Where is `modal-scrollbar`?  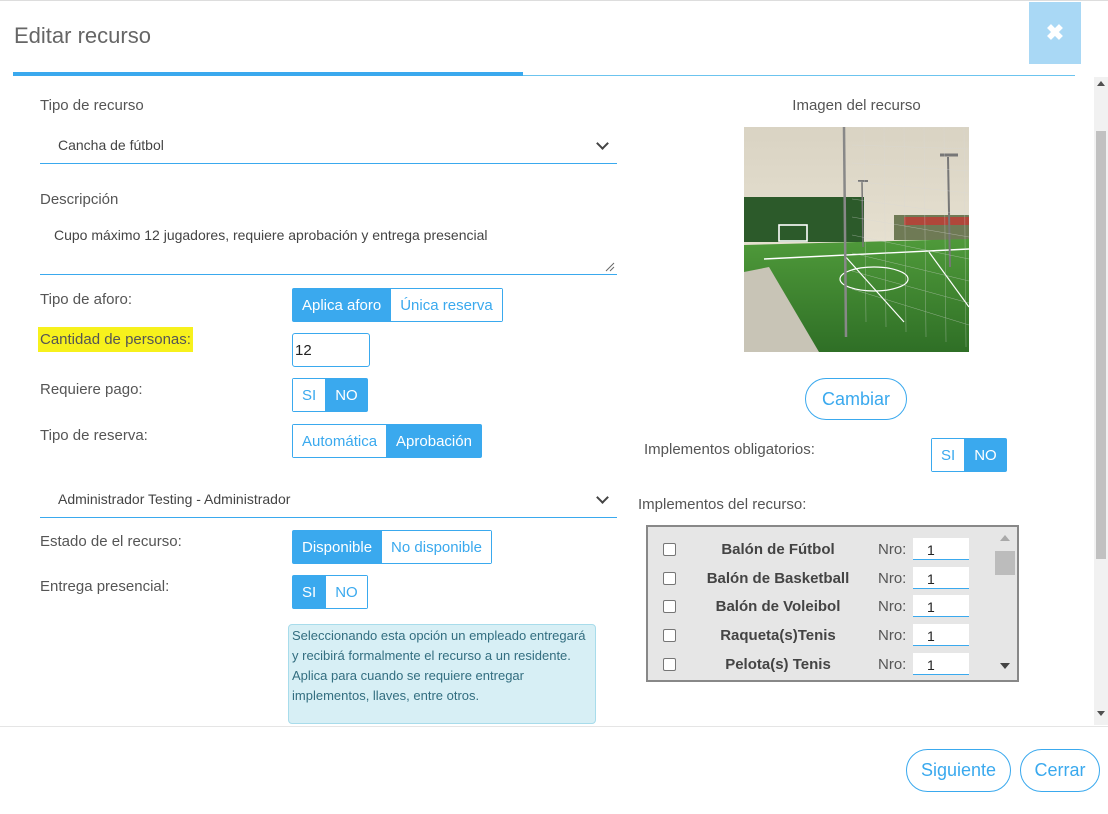
modal-scrollbar is located at coordinates (1101, 401).